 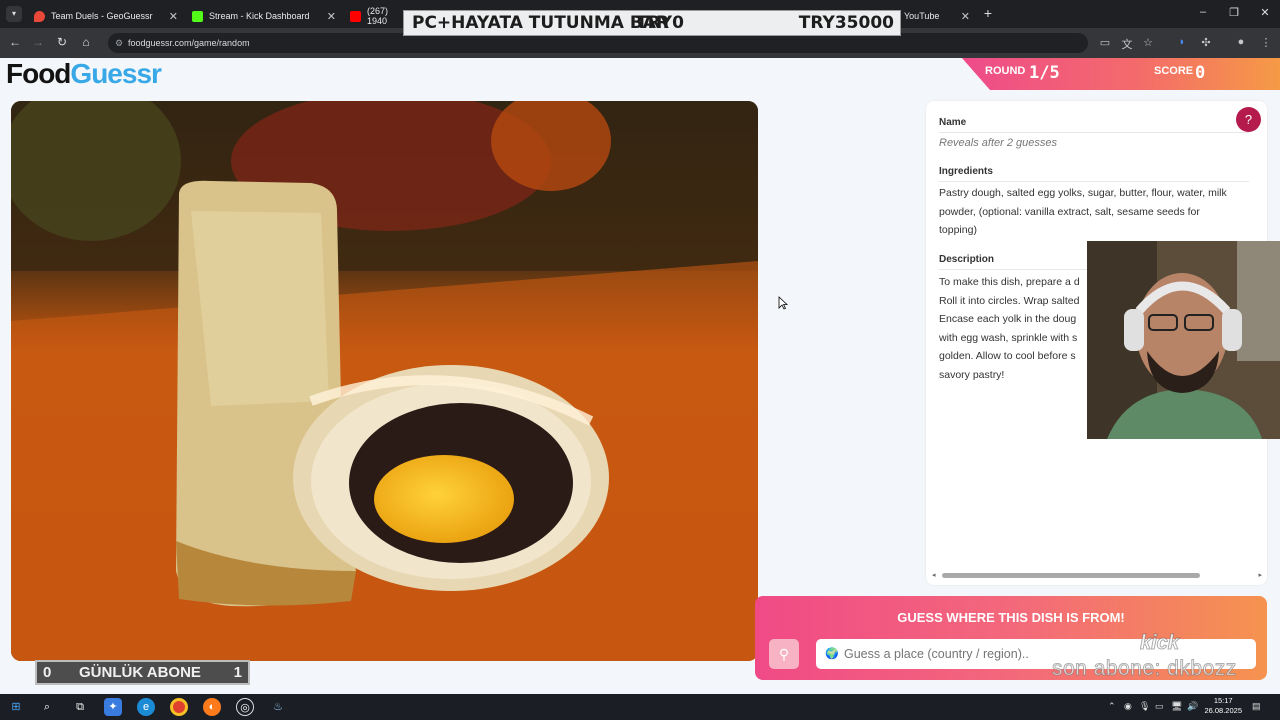 I want to click on tab-title: Team Duels - GeoGuessr, so click(x=102, y=16).